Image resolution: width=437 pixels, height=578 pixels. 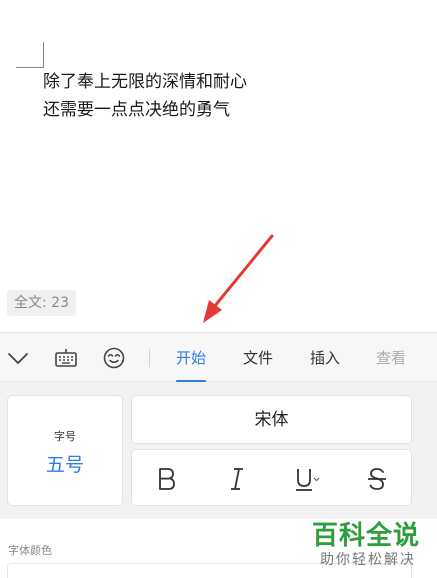 I want to click on text-style-group, so click(x=271, y=477).